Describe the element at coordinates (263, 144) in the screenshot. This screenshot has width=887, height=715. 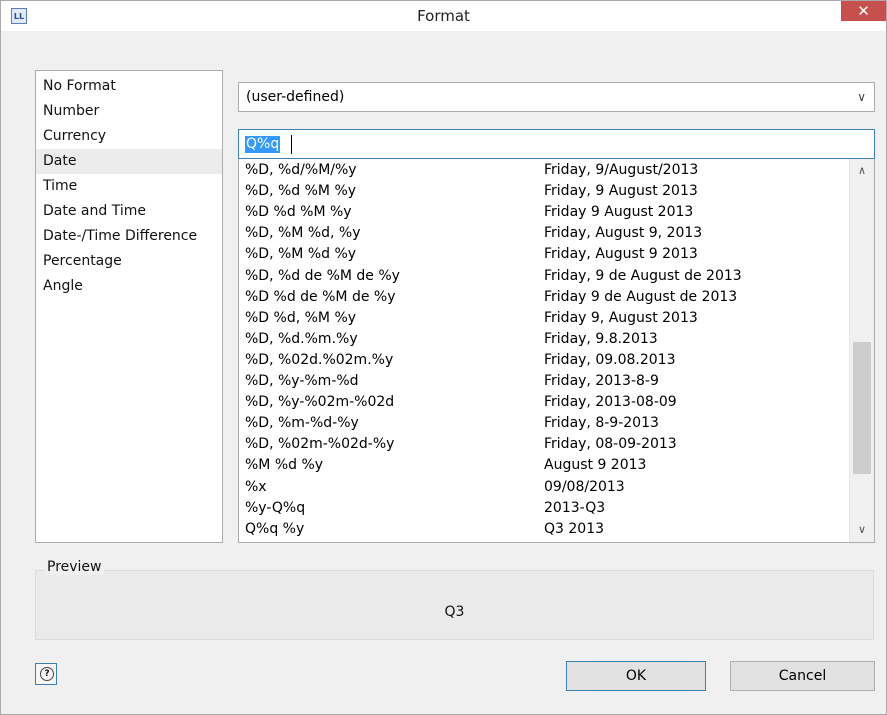
I see `format-string-value: Q%q` at that location.